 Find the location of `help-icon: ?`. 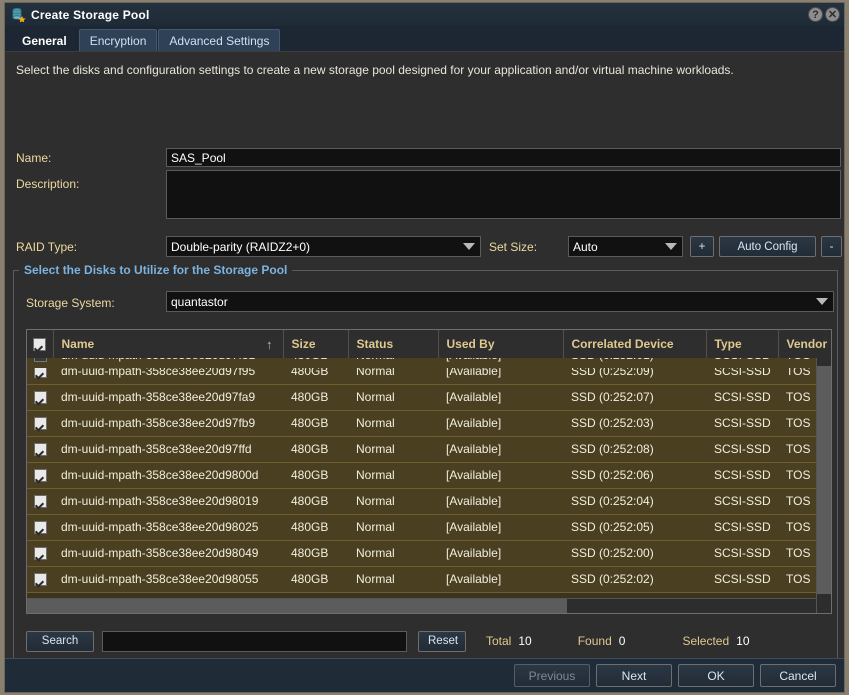

help-icon: ? is located at coordinates (815, 14).